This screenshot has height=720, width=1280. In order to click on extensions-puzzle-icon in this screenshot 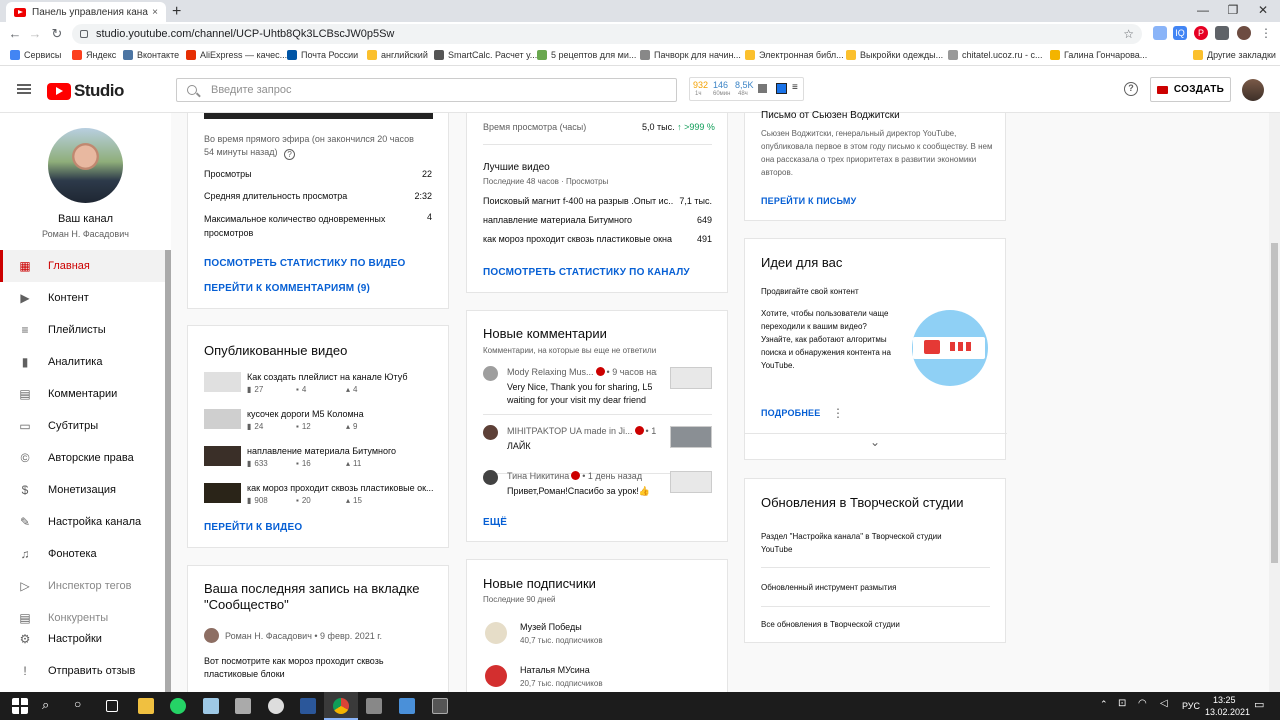, I will do `click(1222, 33)`.